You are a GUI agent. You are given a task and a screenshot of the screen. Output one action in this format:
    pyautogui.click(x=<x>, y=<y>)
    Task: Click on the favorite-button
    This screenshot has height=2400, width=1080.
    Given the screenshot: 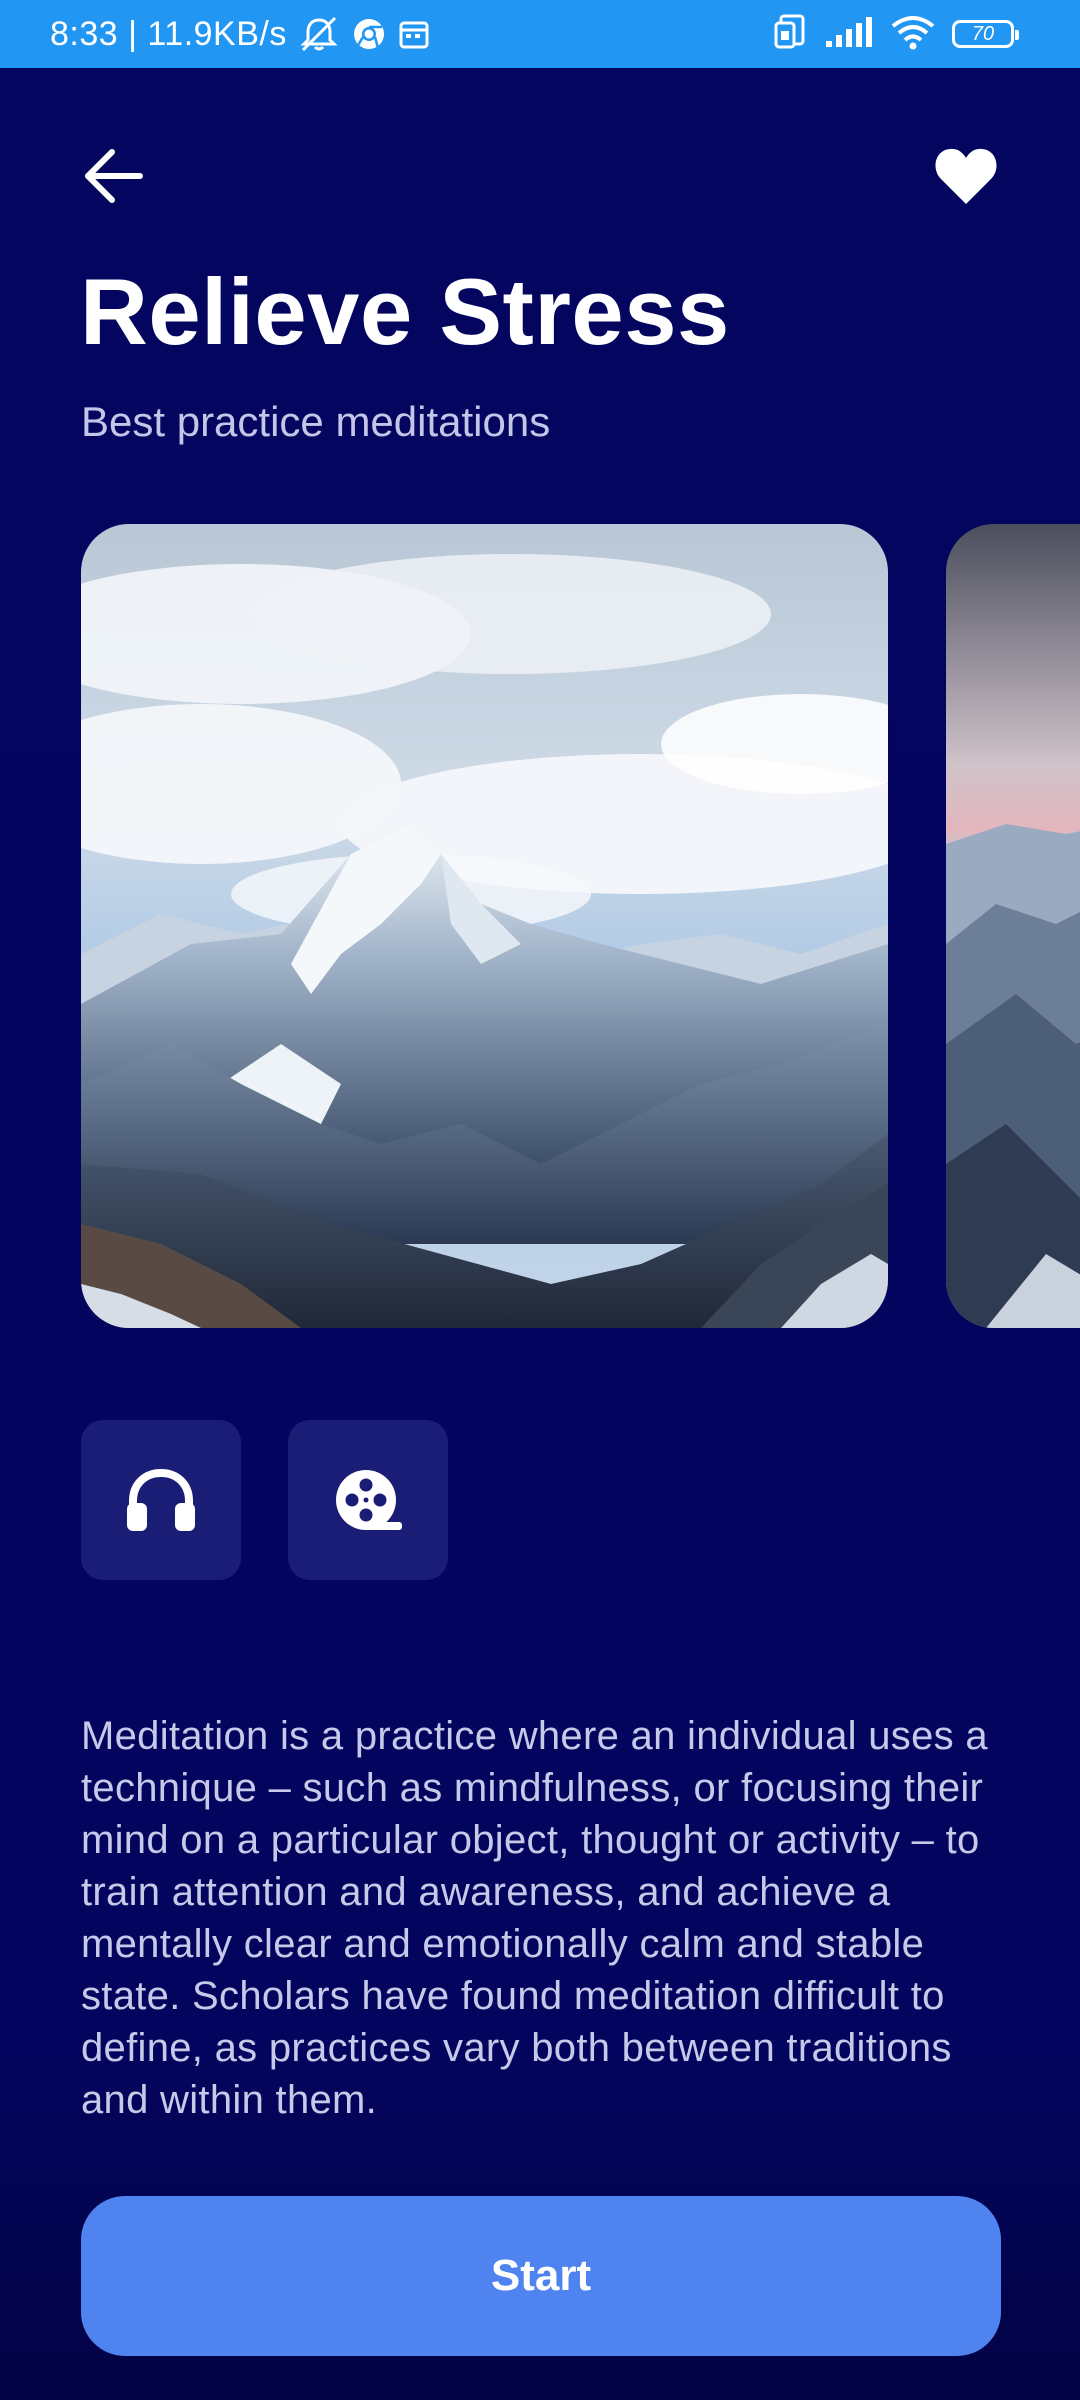 What is the action you would take?
    pyautogui.click(x=966, y=176)
    